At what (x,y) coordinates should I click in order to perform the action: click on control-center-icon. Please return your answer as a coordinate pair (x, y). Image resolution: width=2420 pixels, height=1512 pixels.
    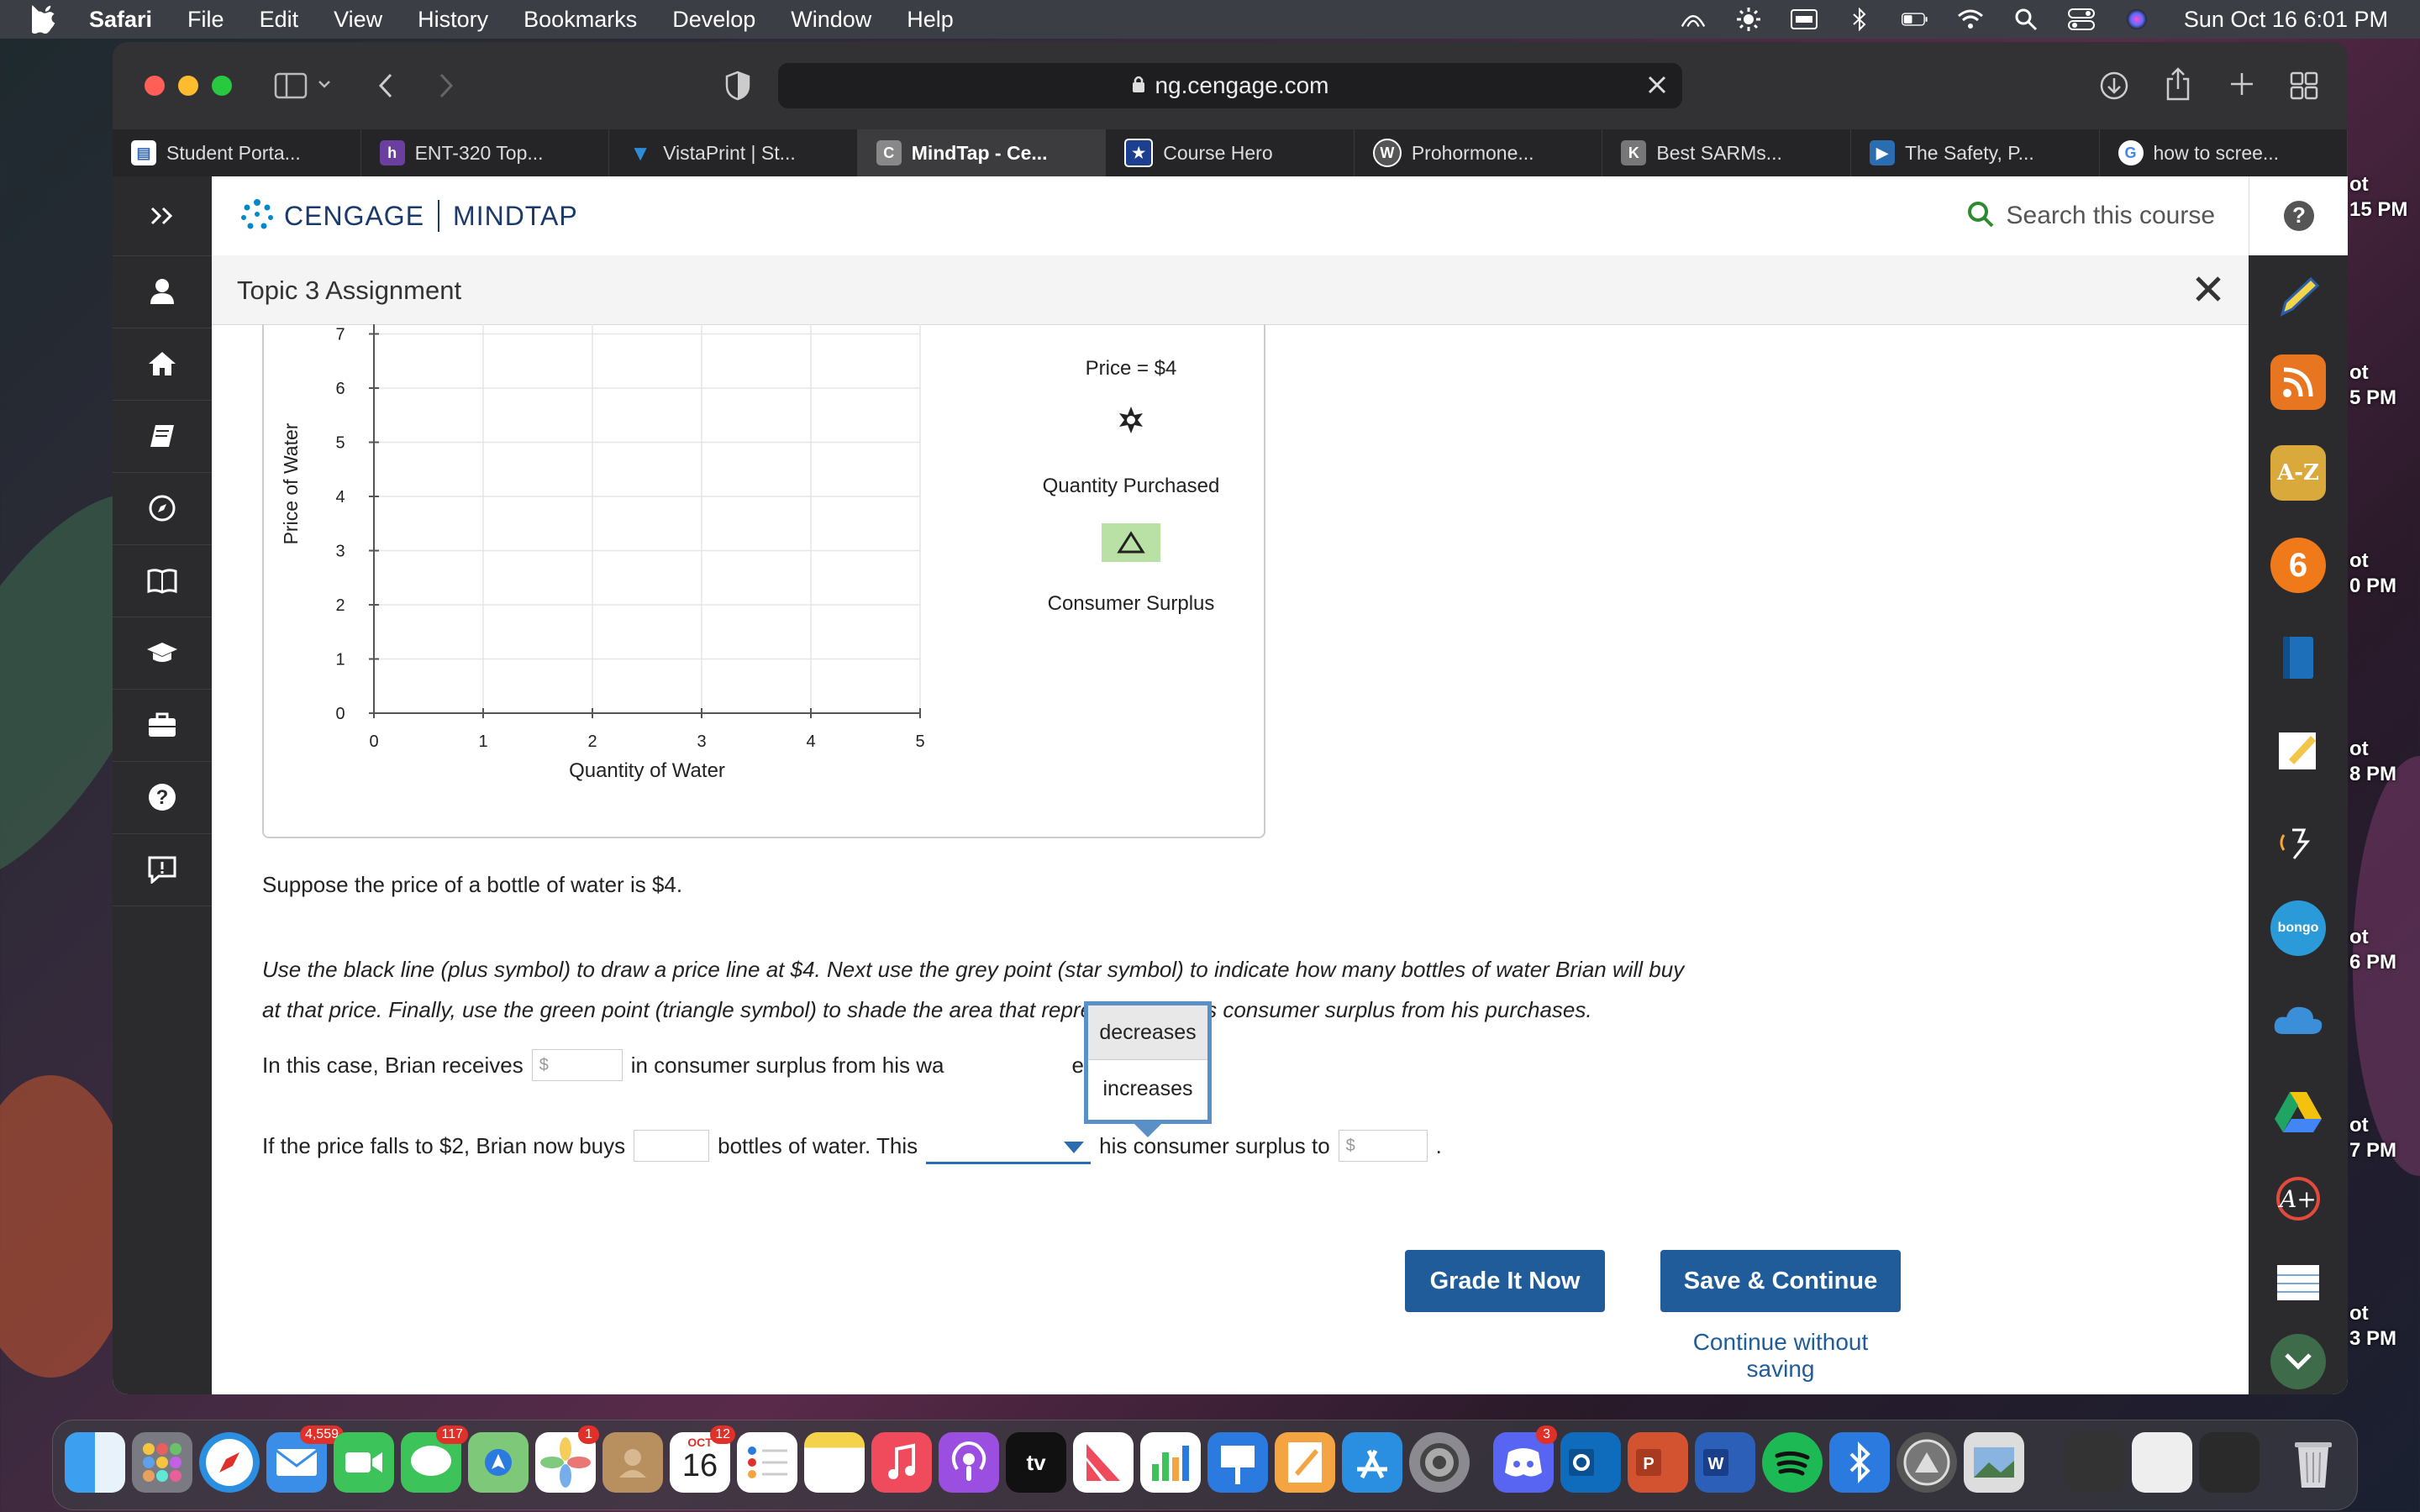
    Looking at the image, I should click on (2081, 19).